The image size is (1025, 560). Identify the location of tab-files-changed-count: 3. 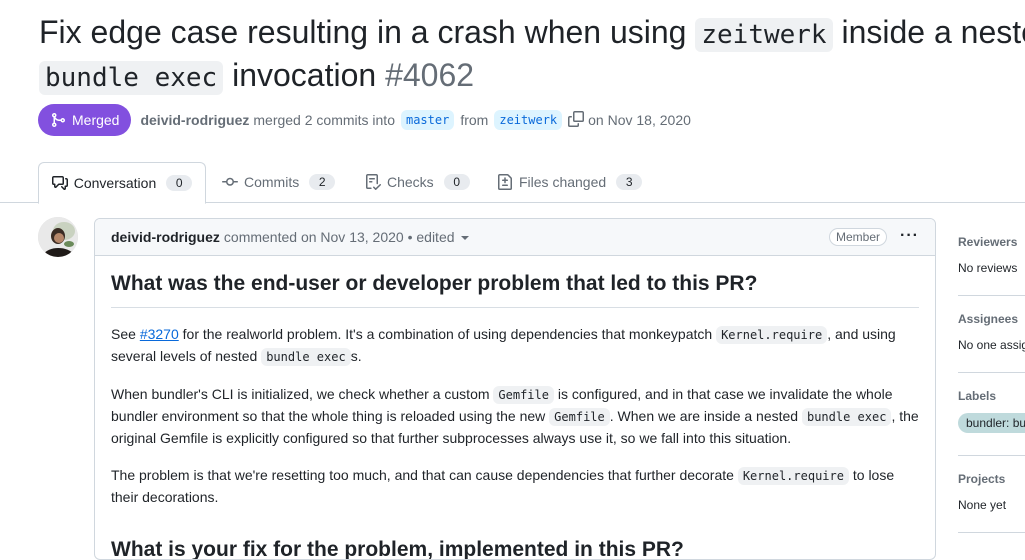
(629, 182).